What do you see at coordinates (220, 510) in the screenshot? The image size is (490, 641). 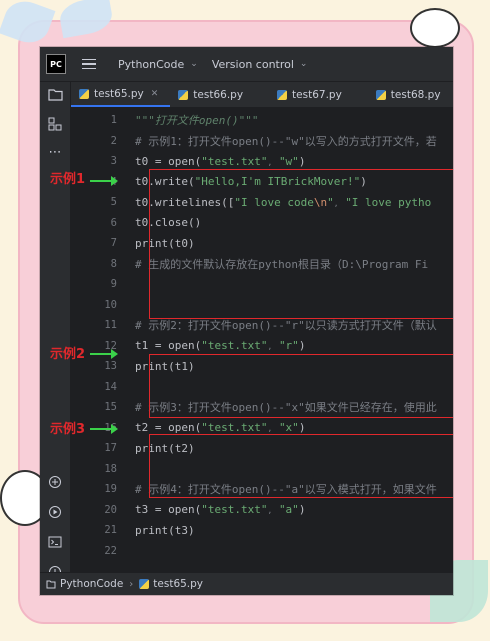 I see `code-text: t3 = open("test.txt", "a")` at bounding box center [220, 510].